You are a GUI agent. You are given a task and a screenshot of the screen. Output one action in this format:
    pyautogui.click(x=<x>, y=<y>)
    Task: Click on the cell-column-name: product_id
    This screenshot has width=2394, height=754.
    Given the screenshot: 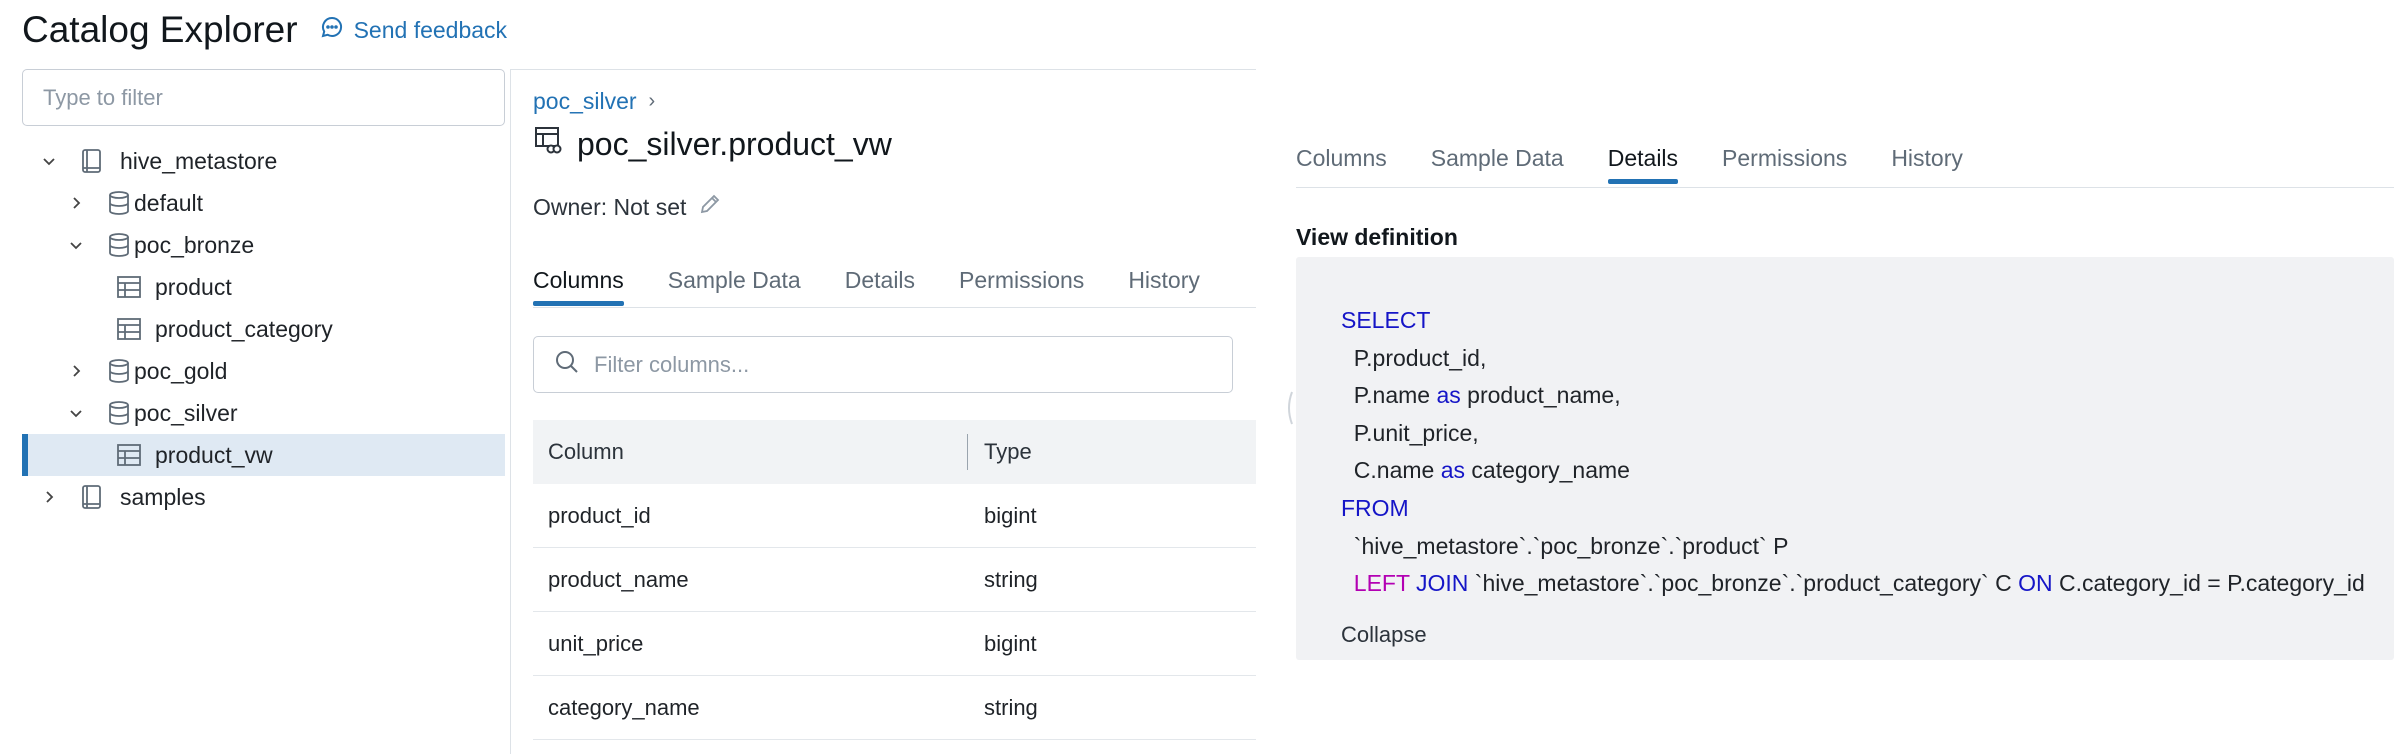 What is the action you would take?
    pyautogui.click(x=599, y=515)
    